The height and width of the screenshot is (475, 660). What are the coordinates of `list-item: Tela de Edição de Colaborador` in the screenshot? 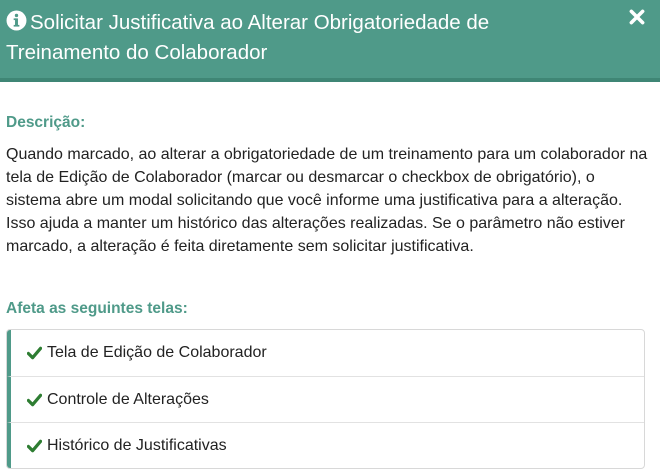 It's located at (325, 353).